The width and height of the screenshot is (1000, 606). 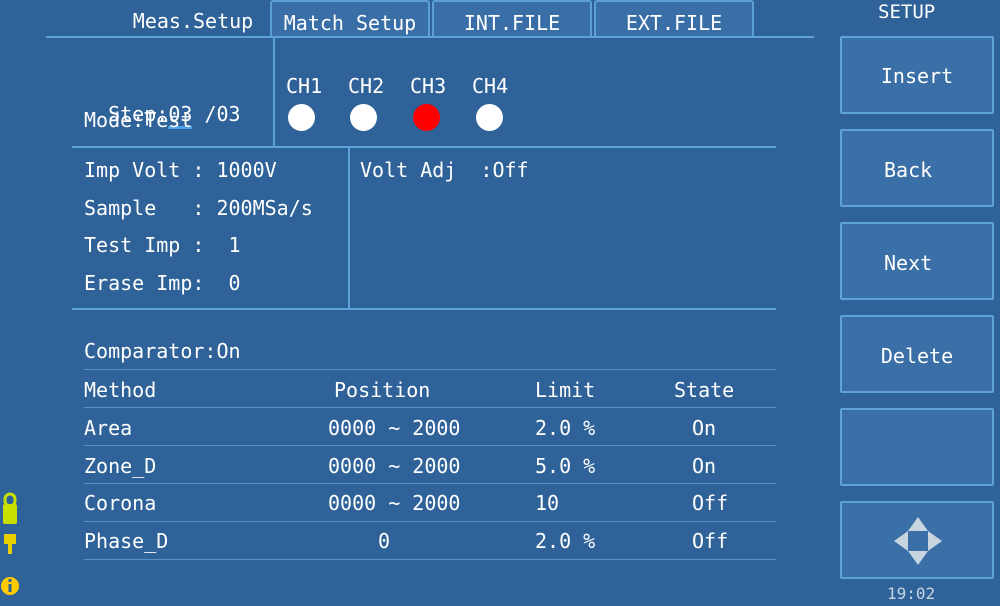 What do you see at coordinates (198, 208) in the screenshot?
I see `sample-field: Sample : 200MSa/s` at bounding box center [198, 208].